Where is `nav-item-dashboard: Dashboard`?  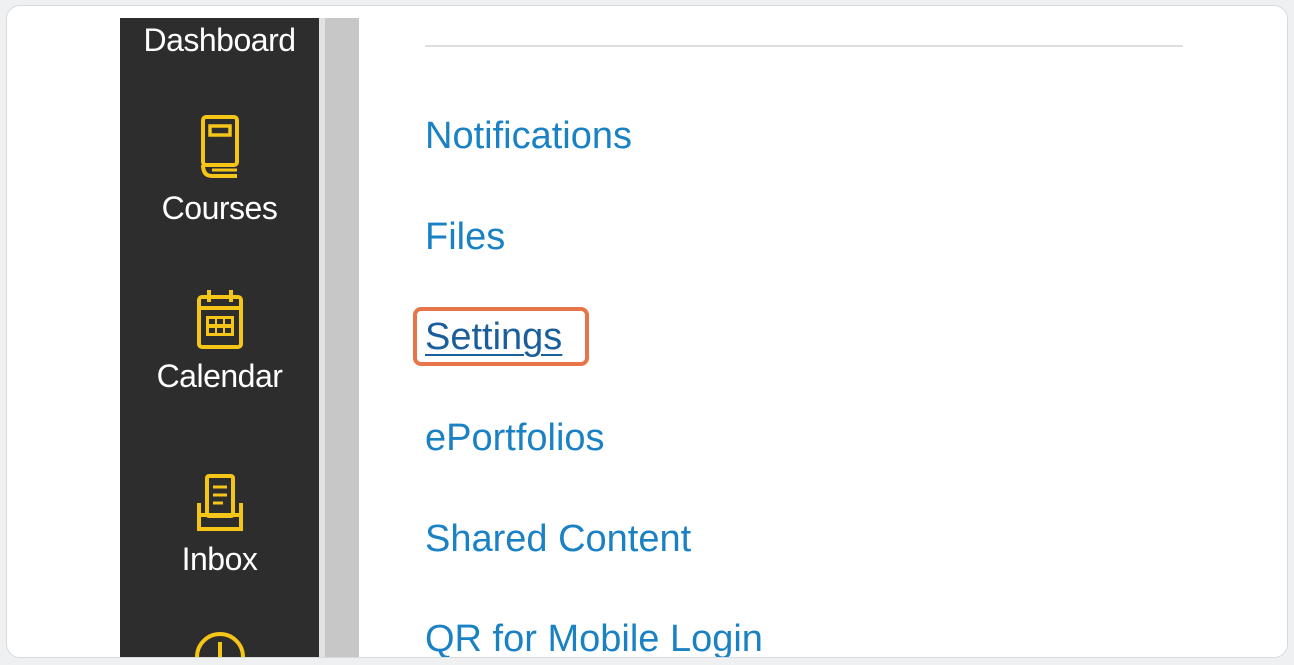
nav-item-dashboard: Dashboard is located at coordinates (219, 40).